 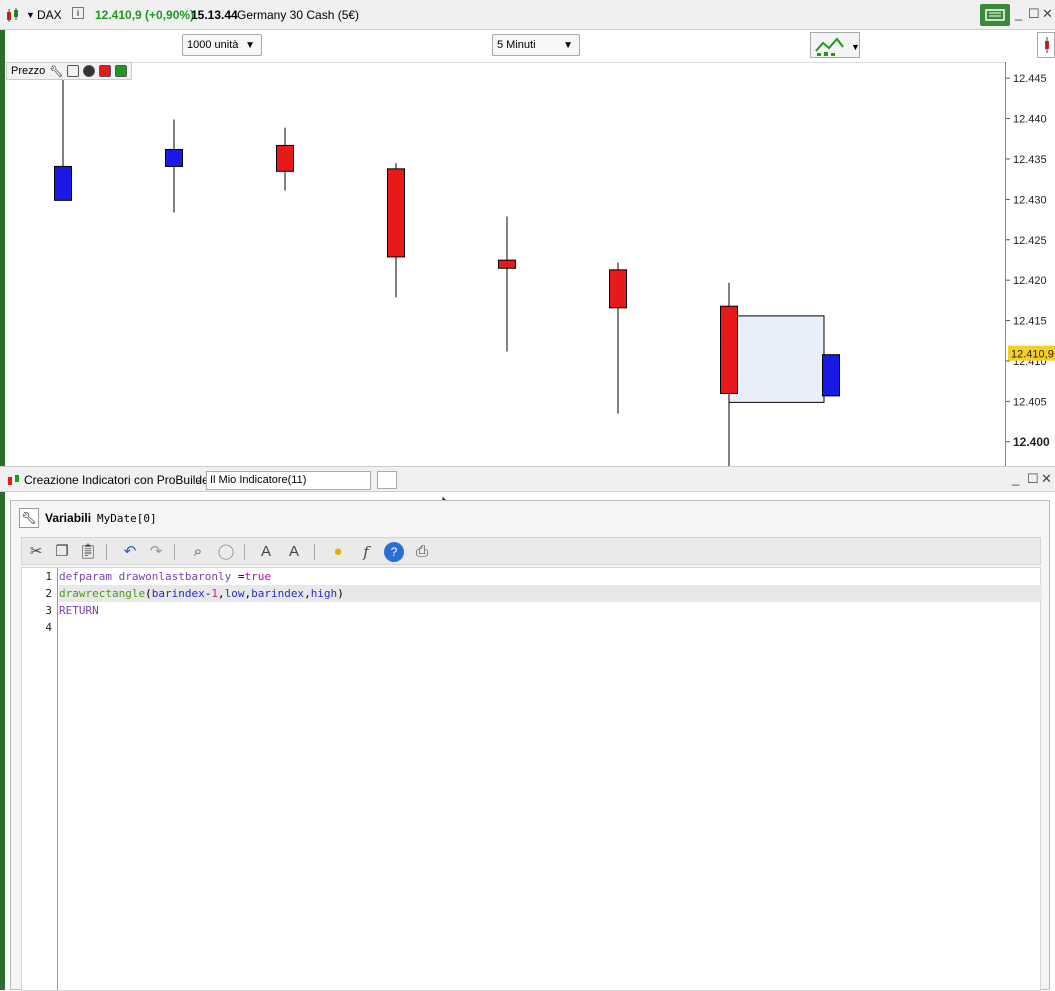 I want to click on window-icon, so click(x=73, y=71).